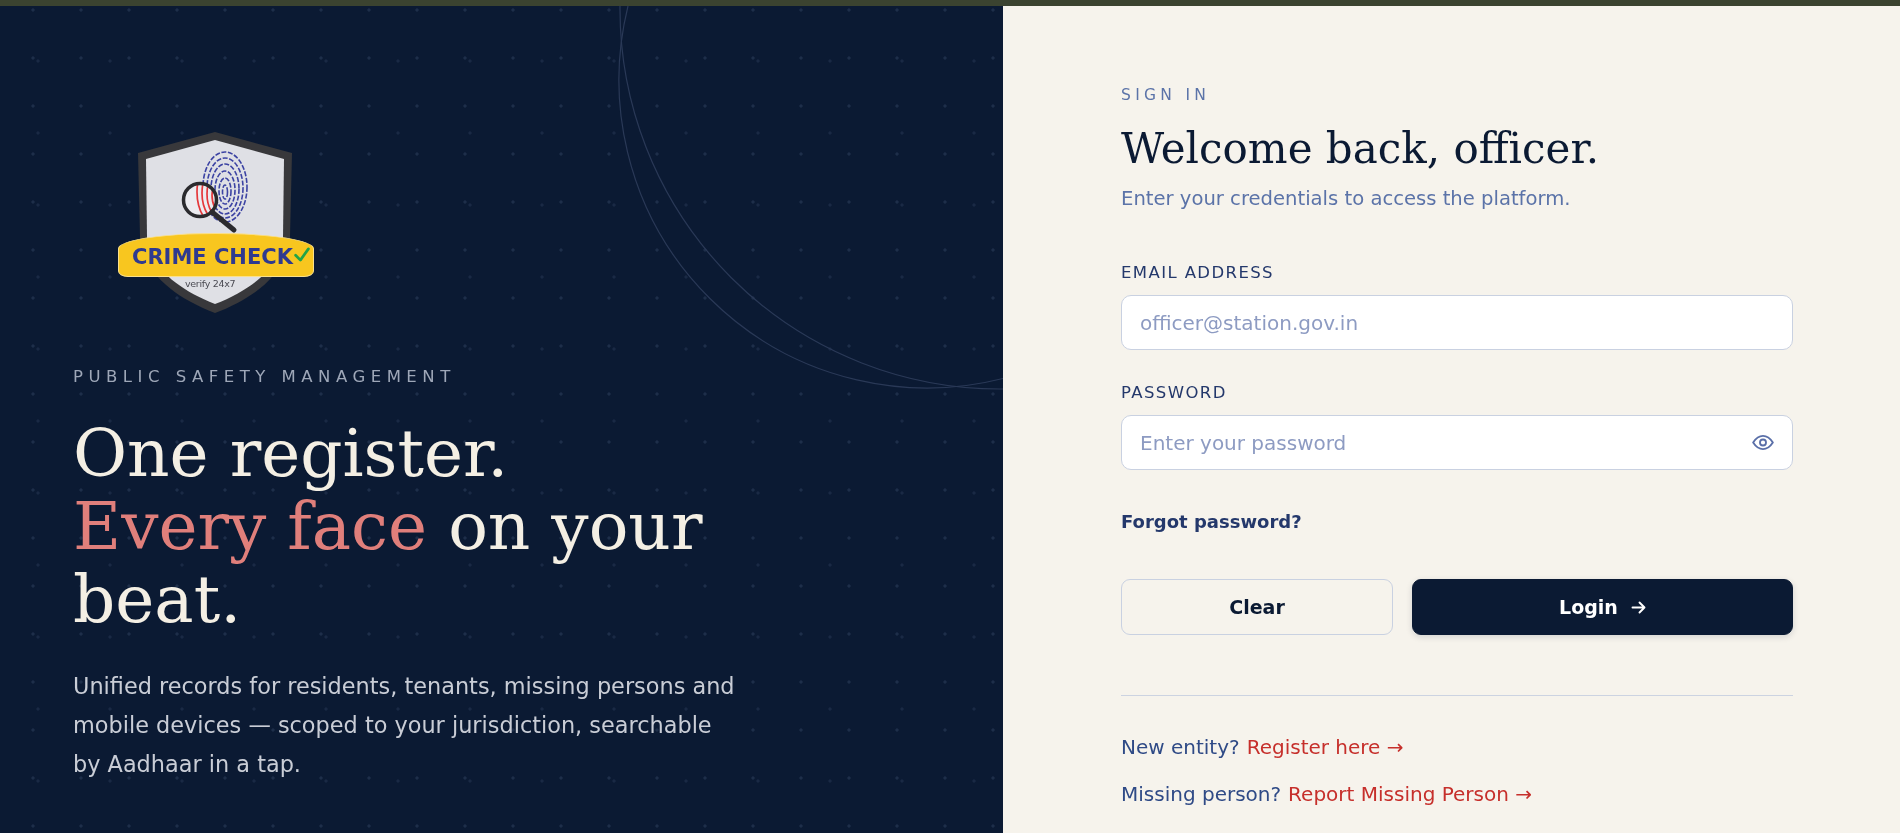 The width and height of the screenshot is (1900, 833). What do you see at coordinates (1638, 607) in the screenshot?
I see `arrow-right-icon` at bounding box center [1638, 607].